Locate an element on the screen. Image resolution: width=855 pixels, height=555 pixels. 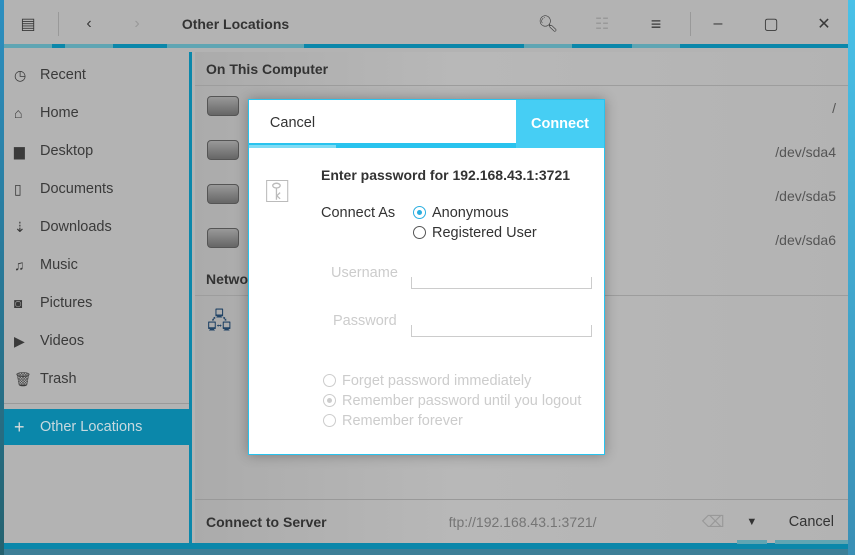
sidebar-item-label: Trash is located at coordinates (58, 379).